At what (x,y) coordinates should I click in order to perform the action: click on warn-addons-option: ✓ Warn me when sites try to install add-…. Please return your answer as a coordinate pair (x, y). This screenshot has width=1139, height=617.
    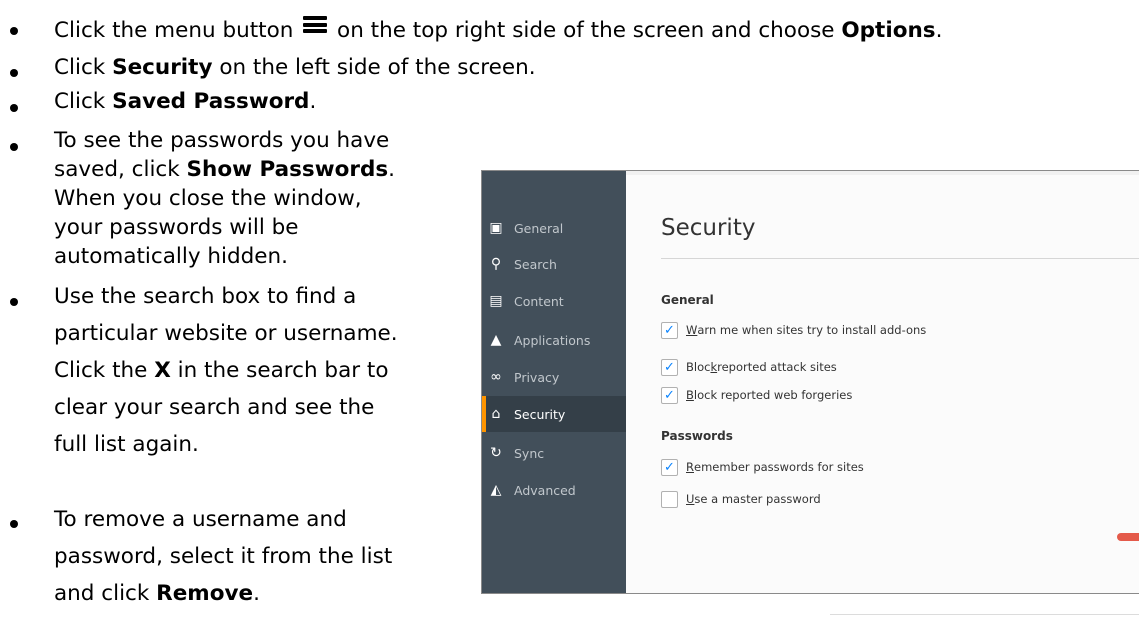
    Looking at the image, I should click on (793, 330).